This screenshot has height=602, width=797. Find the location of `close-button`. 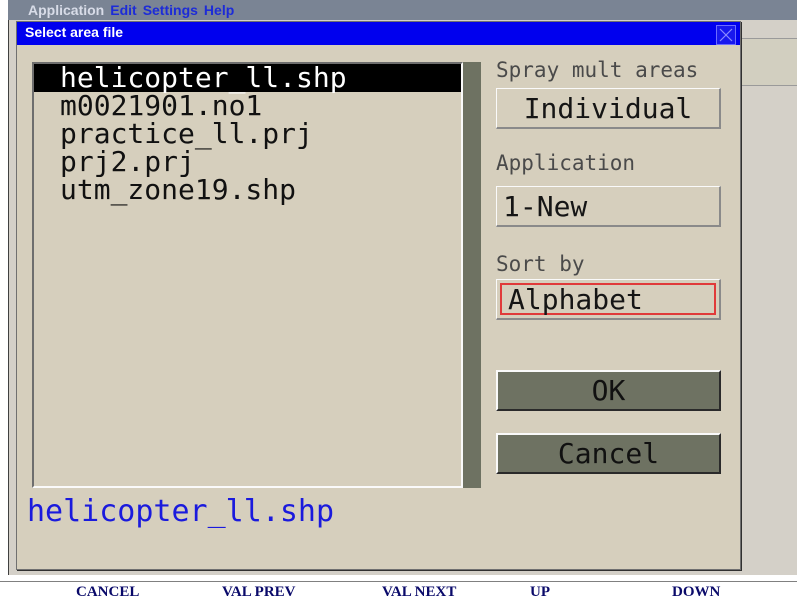

close-button is located at coordinates (726, 35).